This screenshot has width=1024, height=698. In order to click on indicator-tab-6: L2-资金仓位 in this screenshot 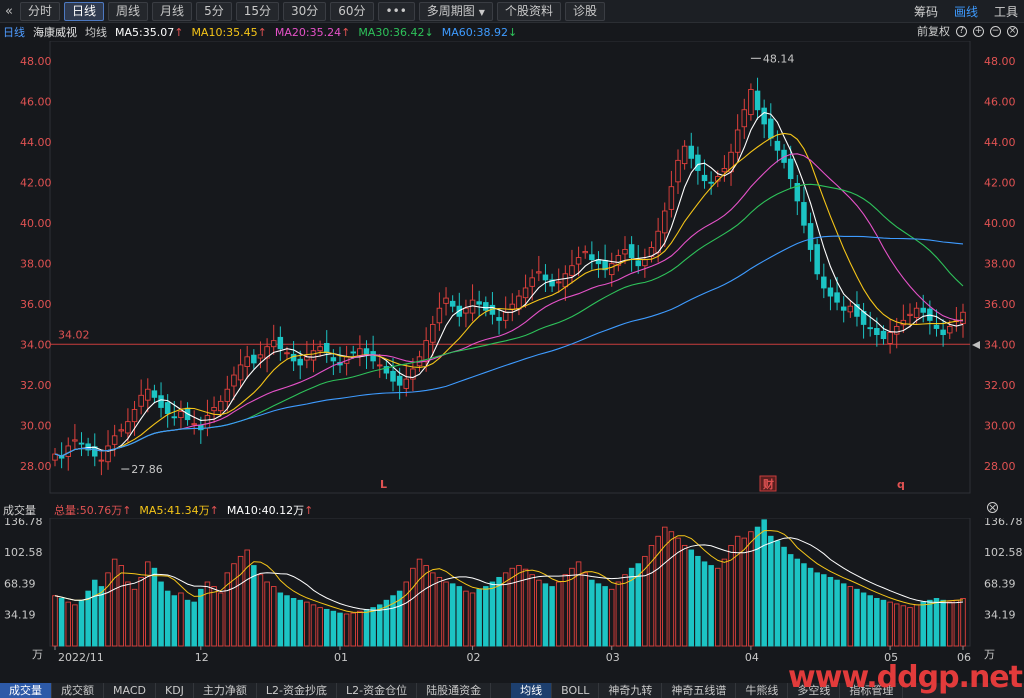, I will do `click(377, 690)`.